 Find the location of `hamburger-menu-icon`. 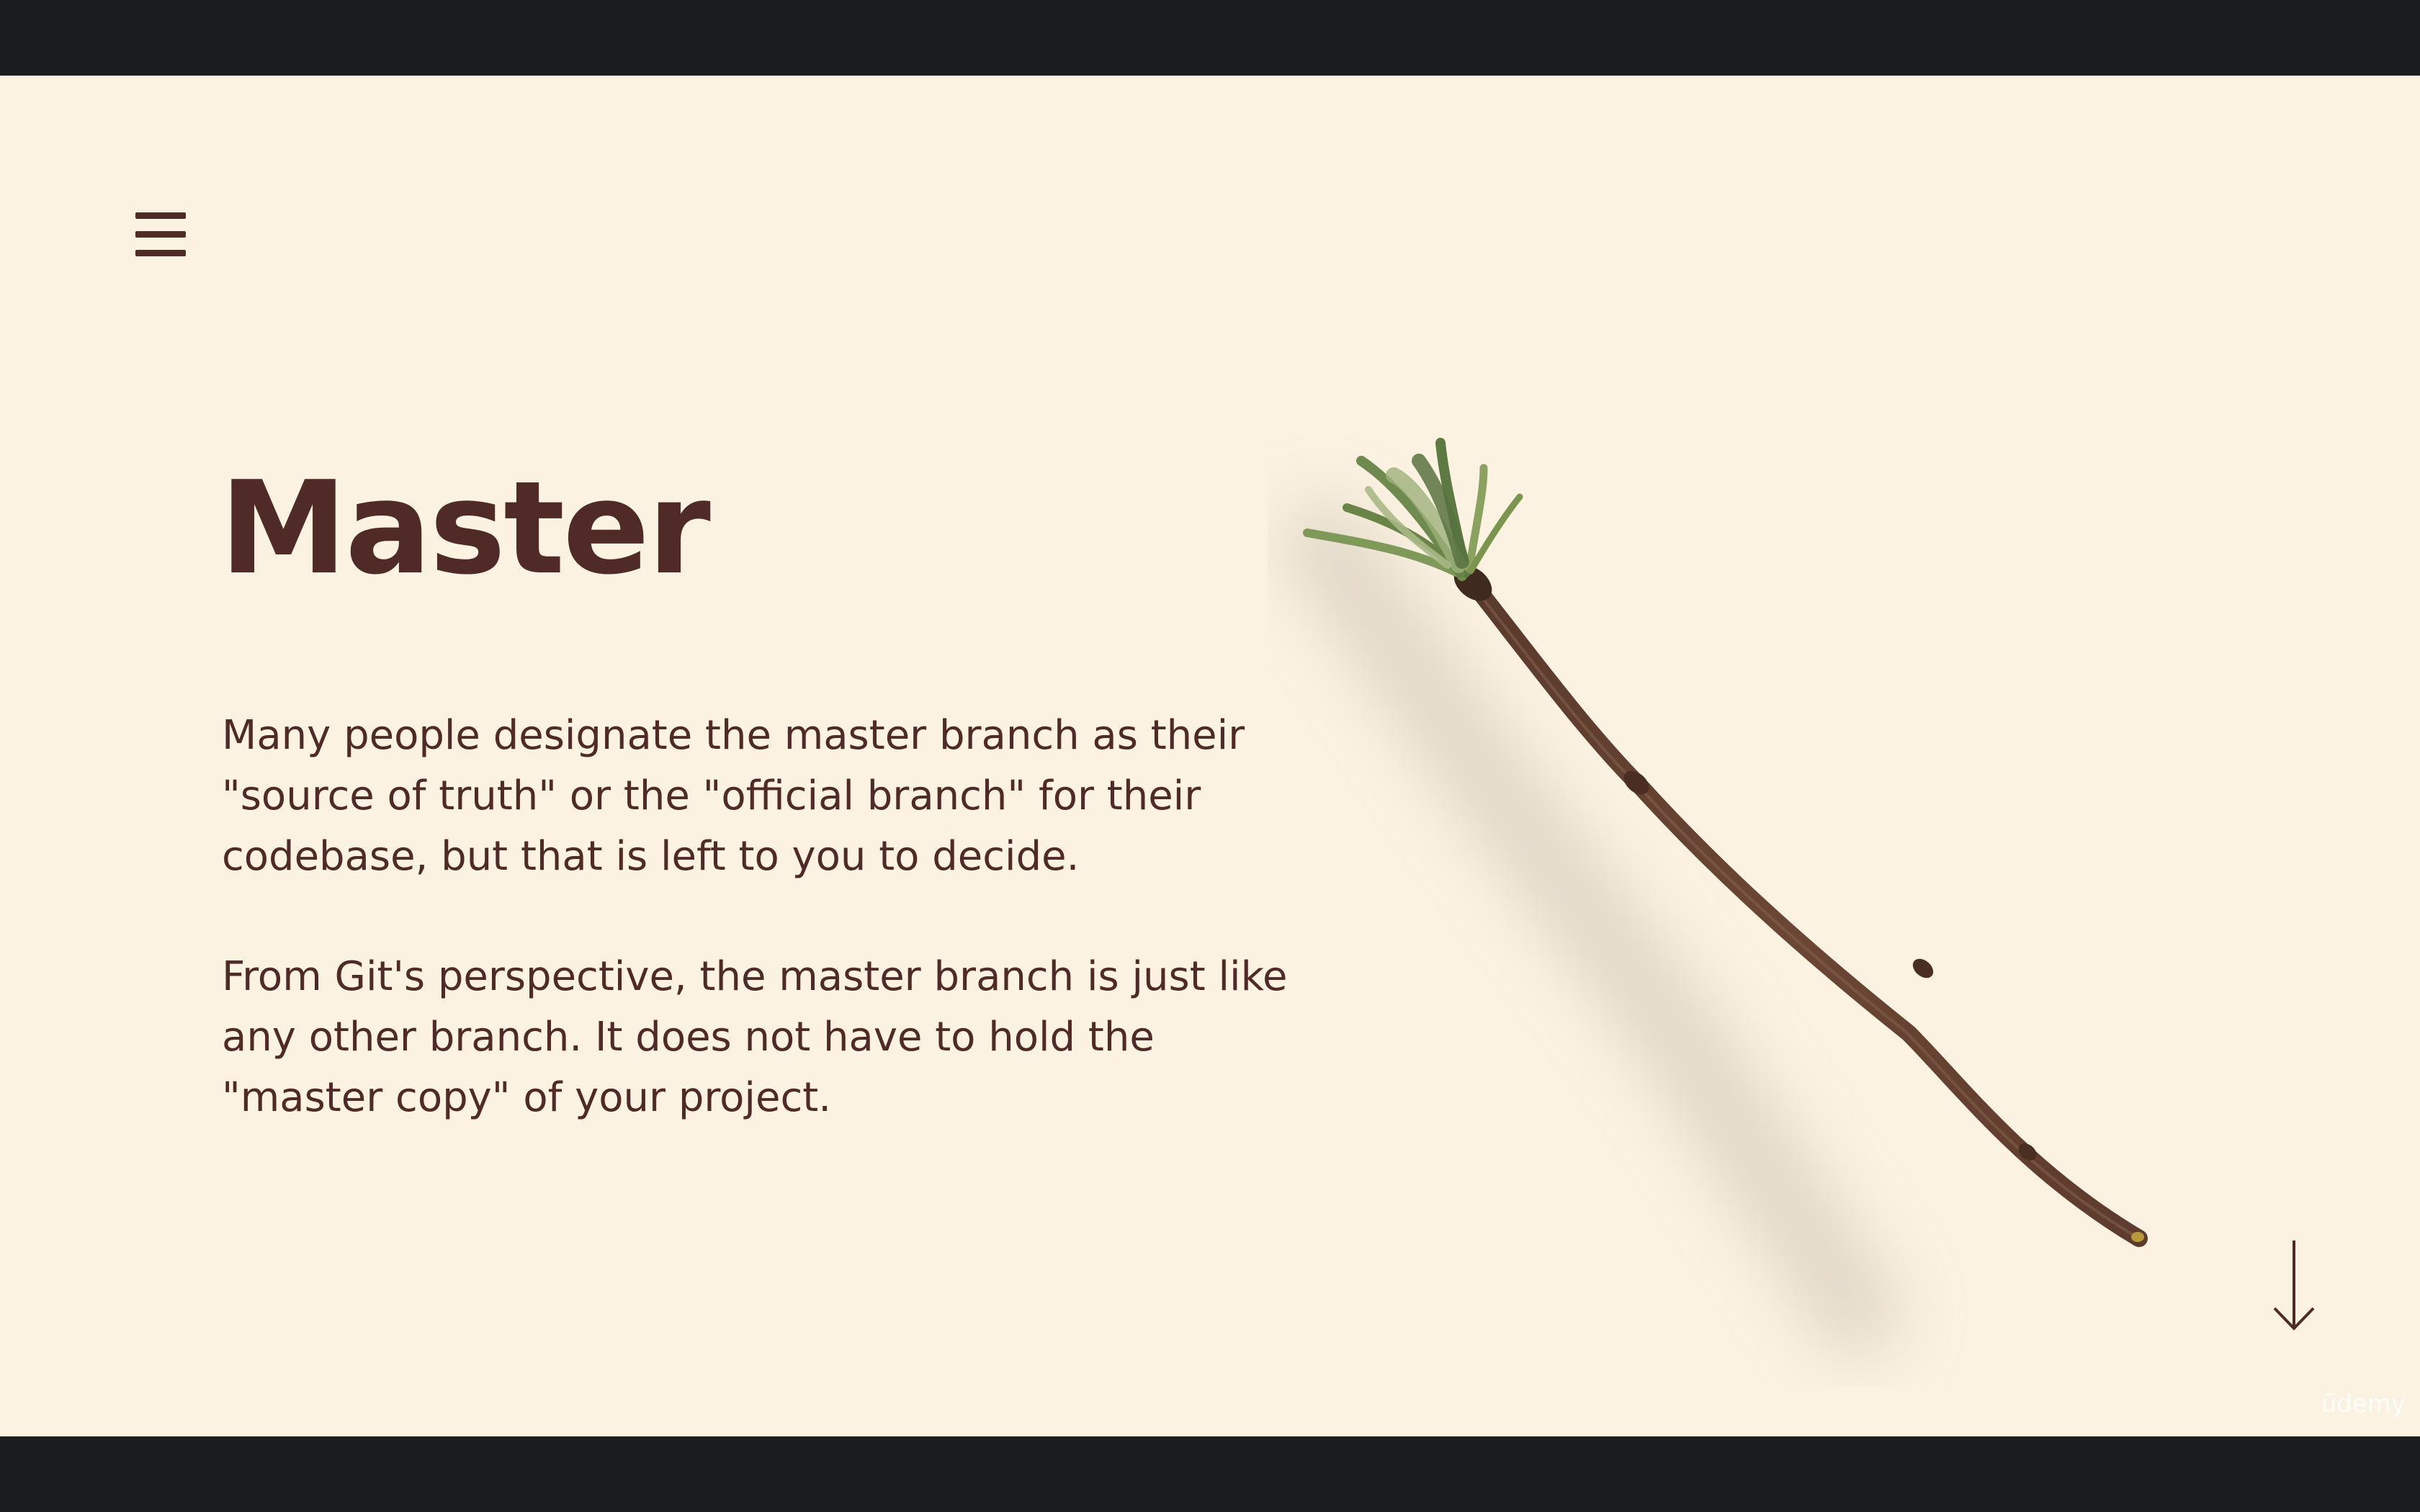

hamburger-menu-icon is located at coordinates (160, 235).